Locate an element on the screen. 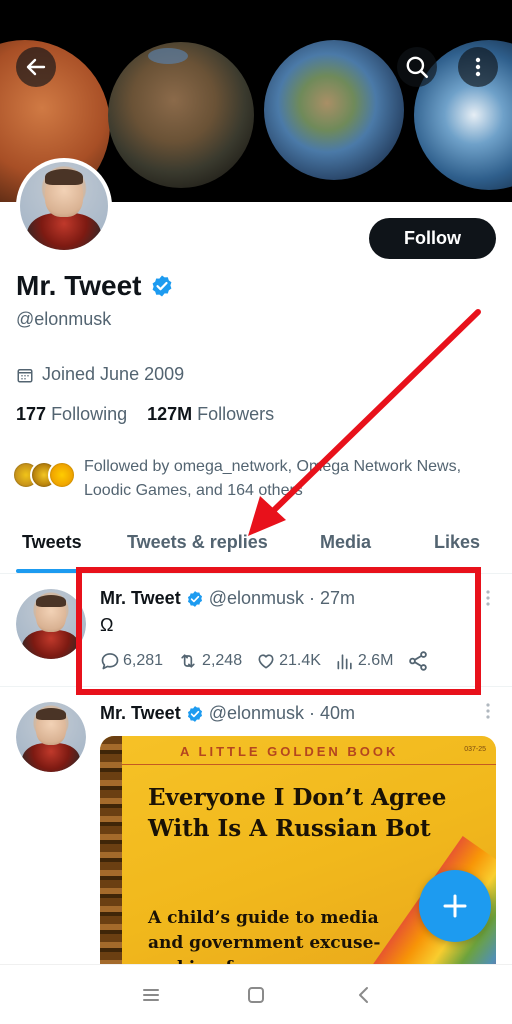 Image resolution: width=512 pixels, height=1024 pixels. recent-apps-button is located at coordinates (151, 995).